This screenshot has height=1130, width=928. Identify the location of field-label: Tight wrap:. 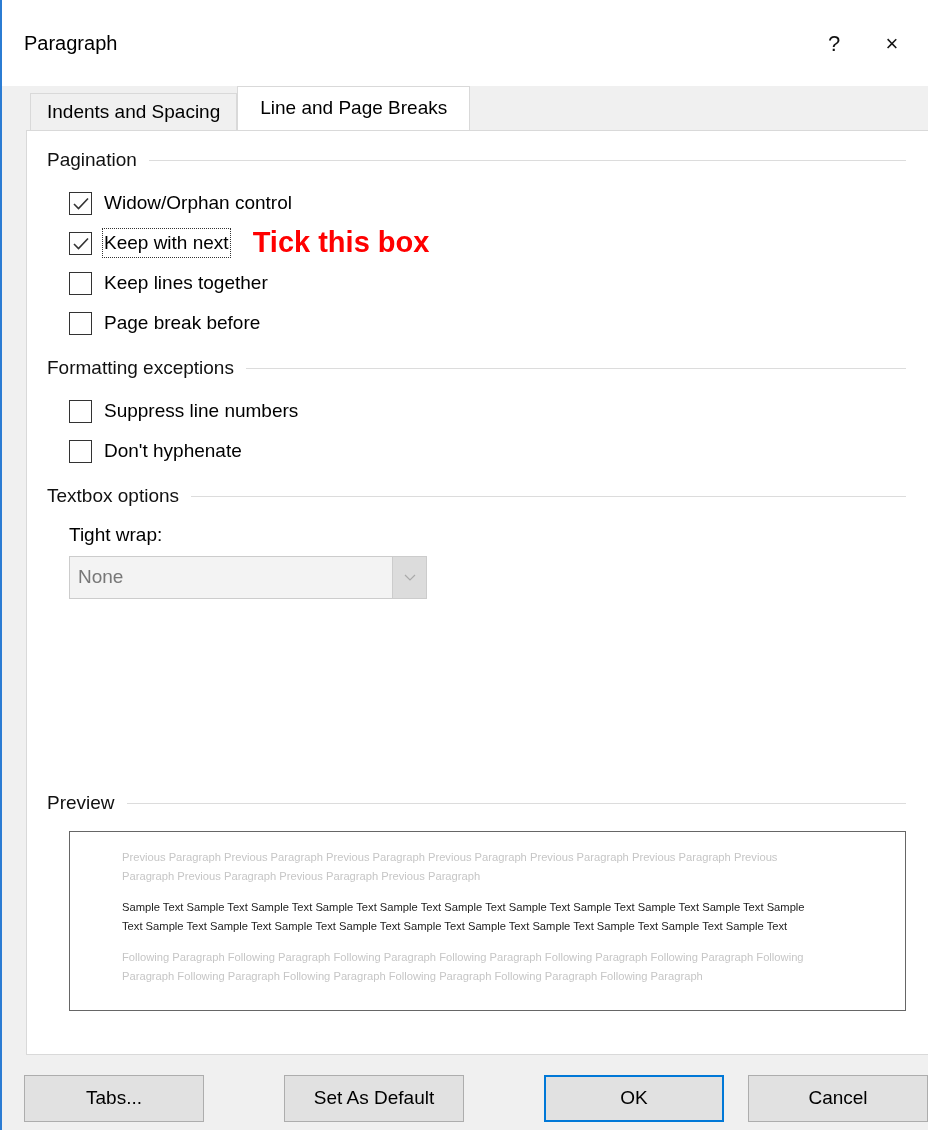
(116, 535).